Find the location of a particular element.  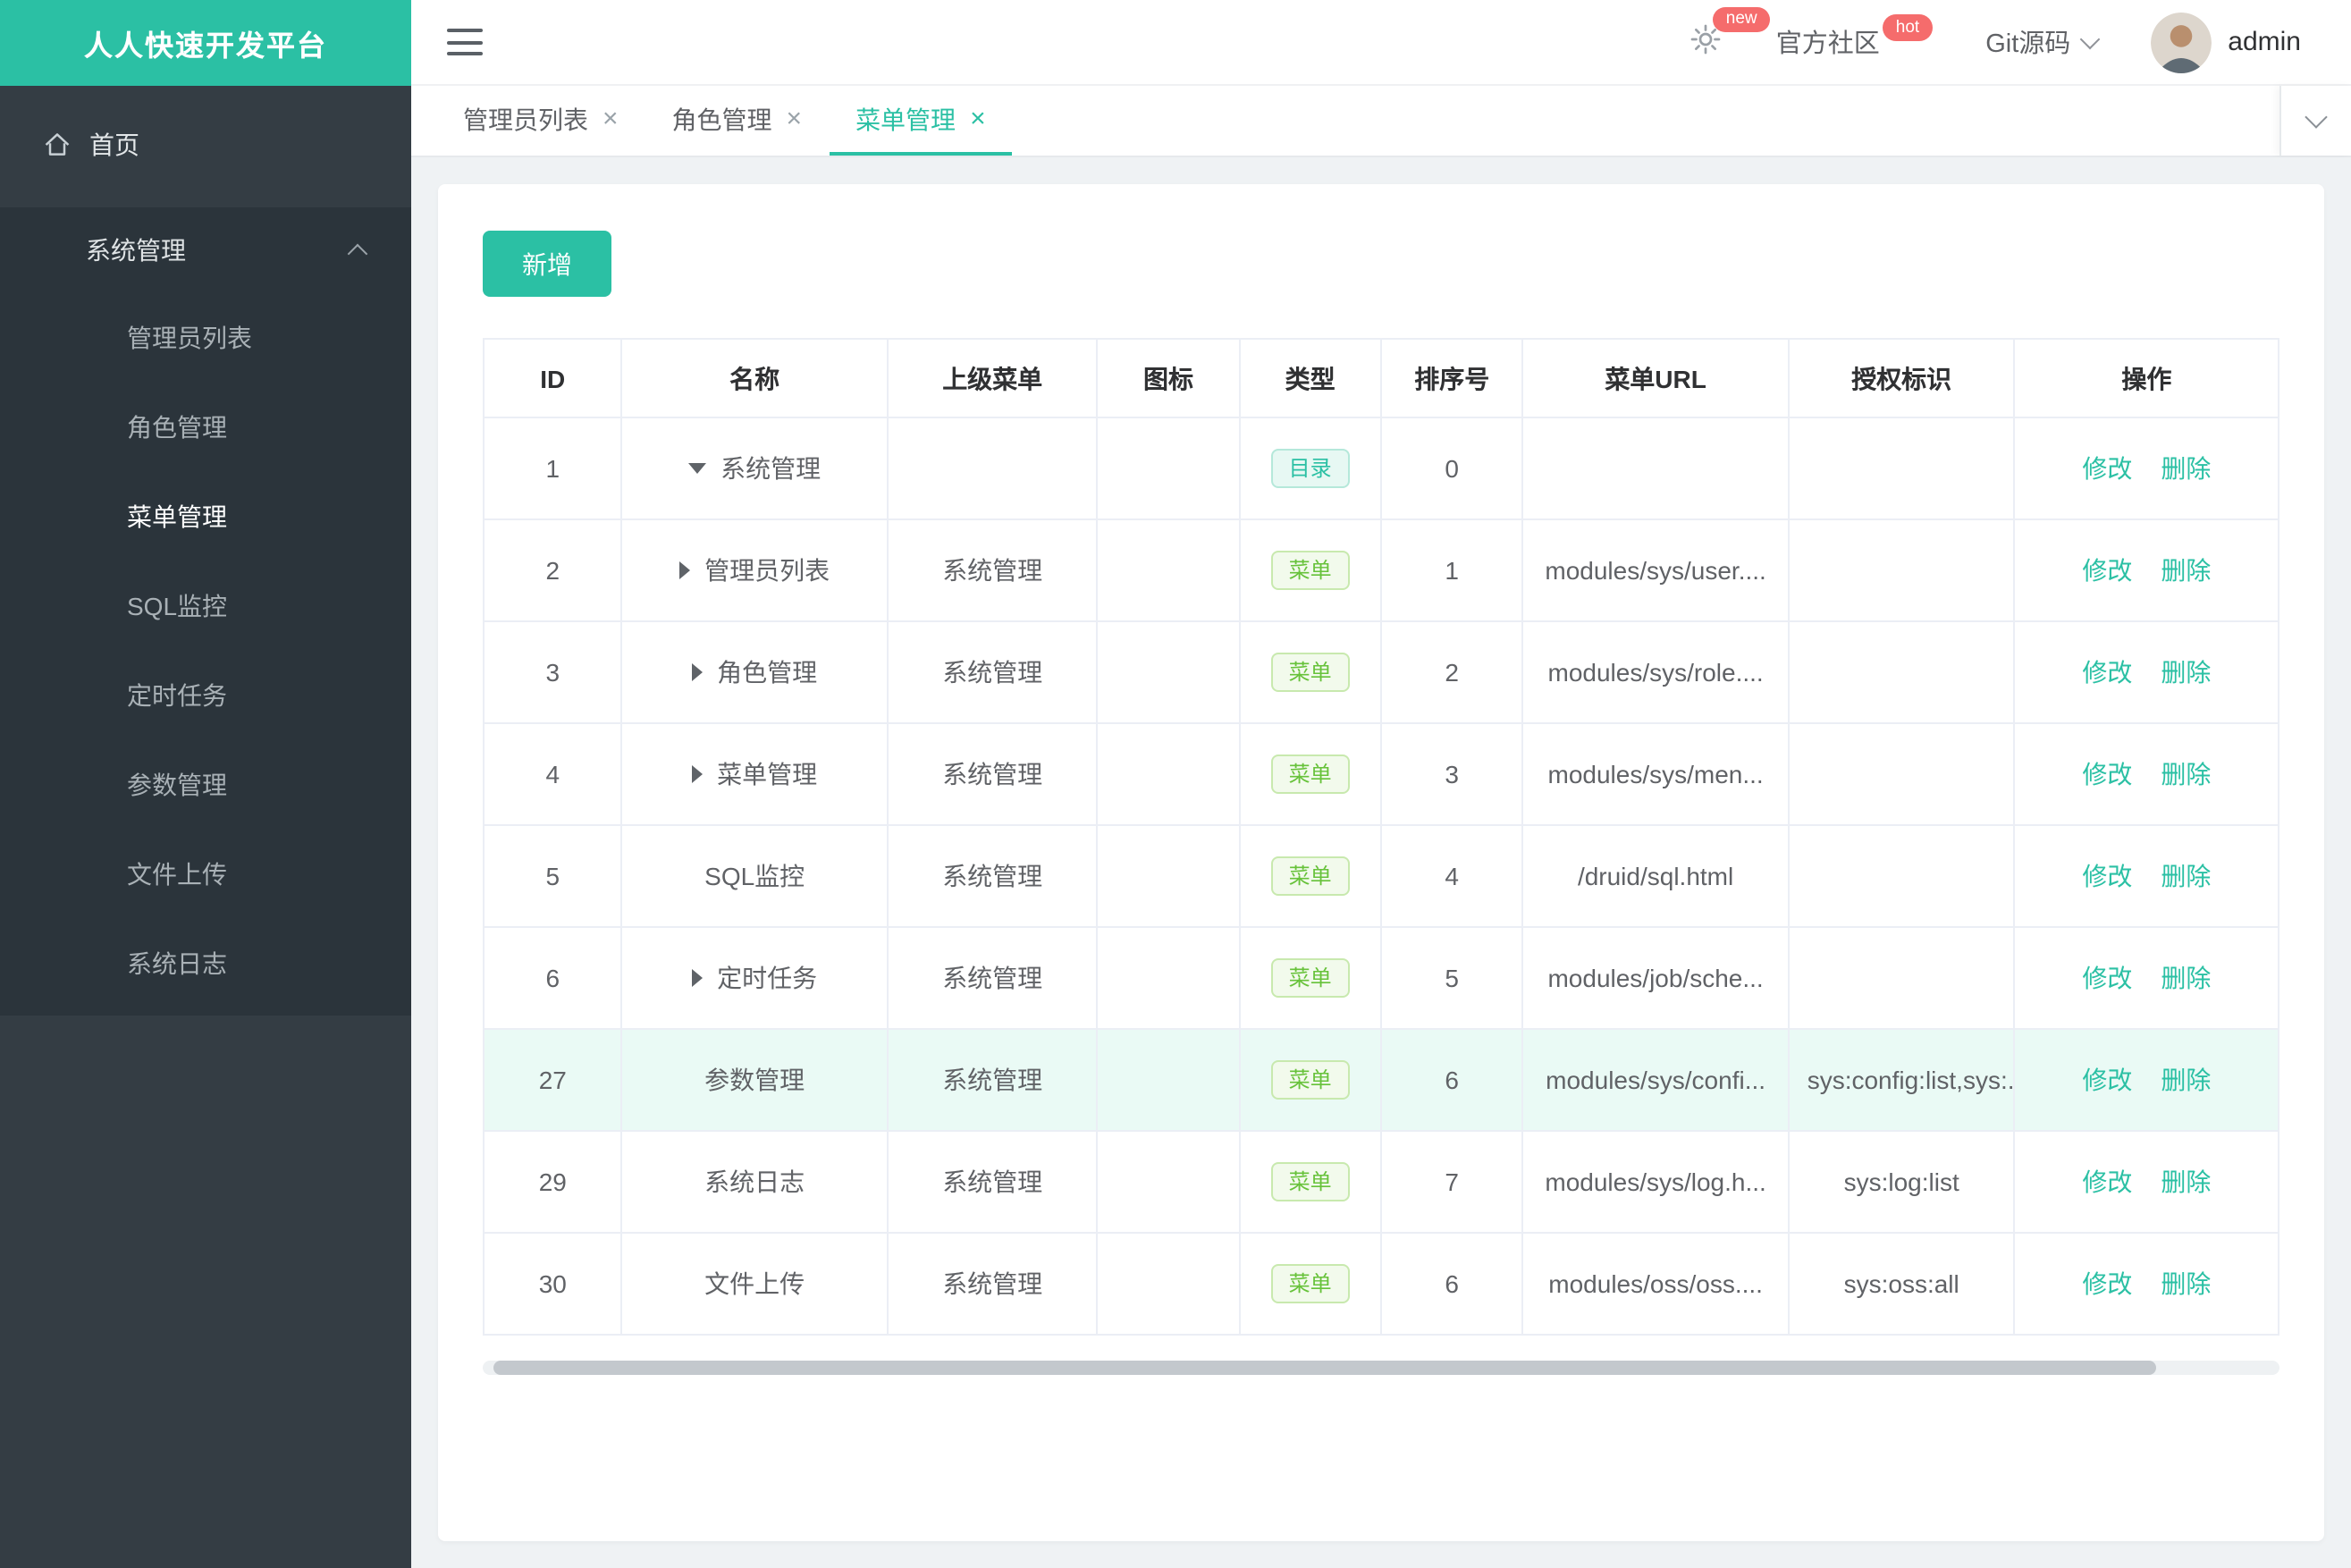

tab-label: 菜单管理 is located at coordinates (905, 119).